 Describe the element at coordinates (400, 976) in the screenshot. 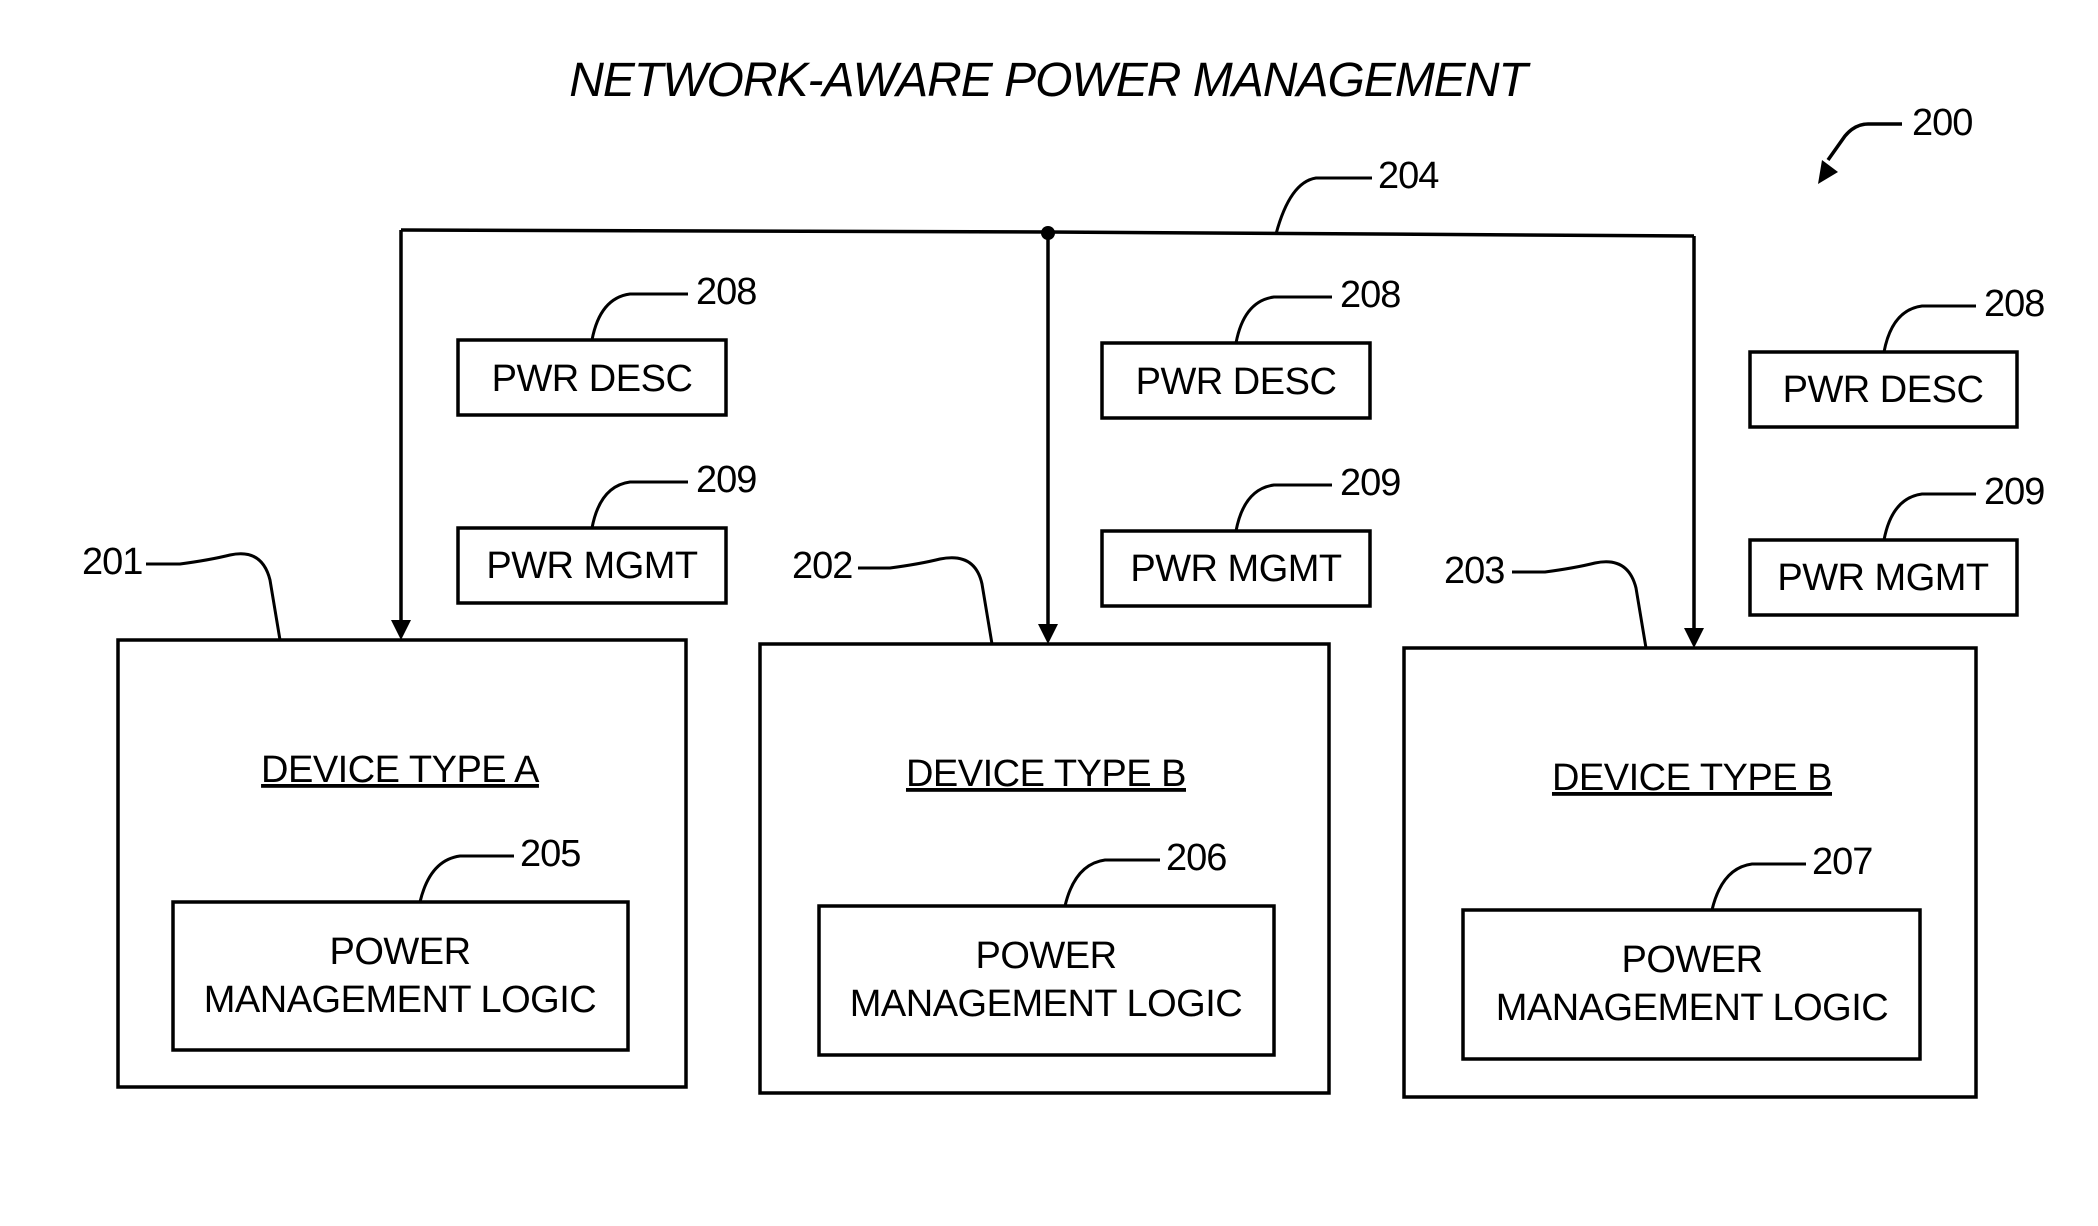

I see `device-a-logic-box` at that location.